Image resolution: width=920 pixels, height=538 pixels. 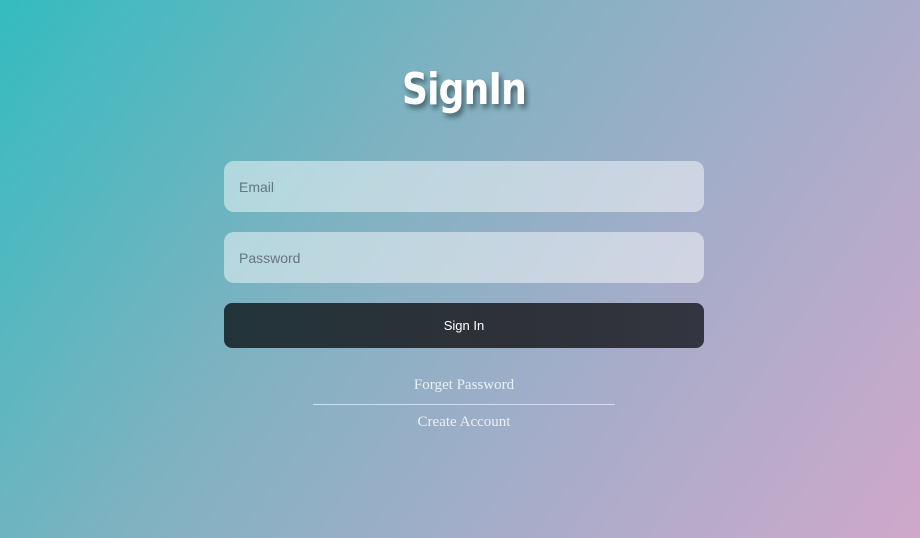 What do you see at coordinates (464, 404) in the screenshot?
I see `divider` at bounding box center [464, 404].